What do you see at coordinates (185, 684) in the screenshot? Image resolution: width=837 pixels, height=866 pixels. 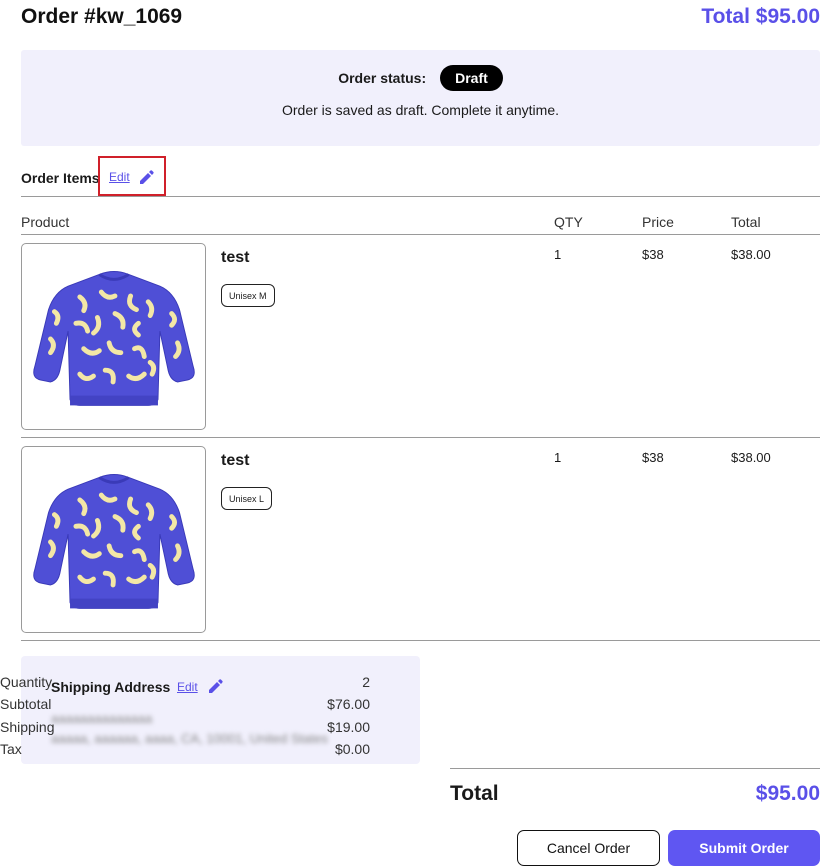 I see `summary-row-quantity: Quantity 2` at bounding box center [185, 684].